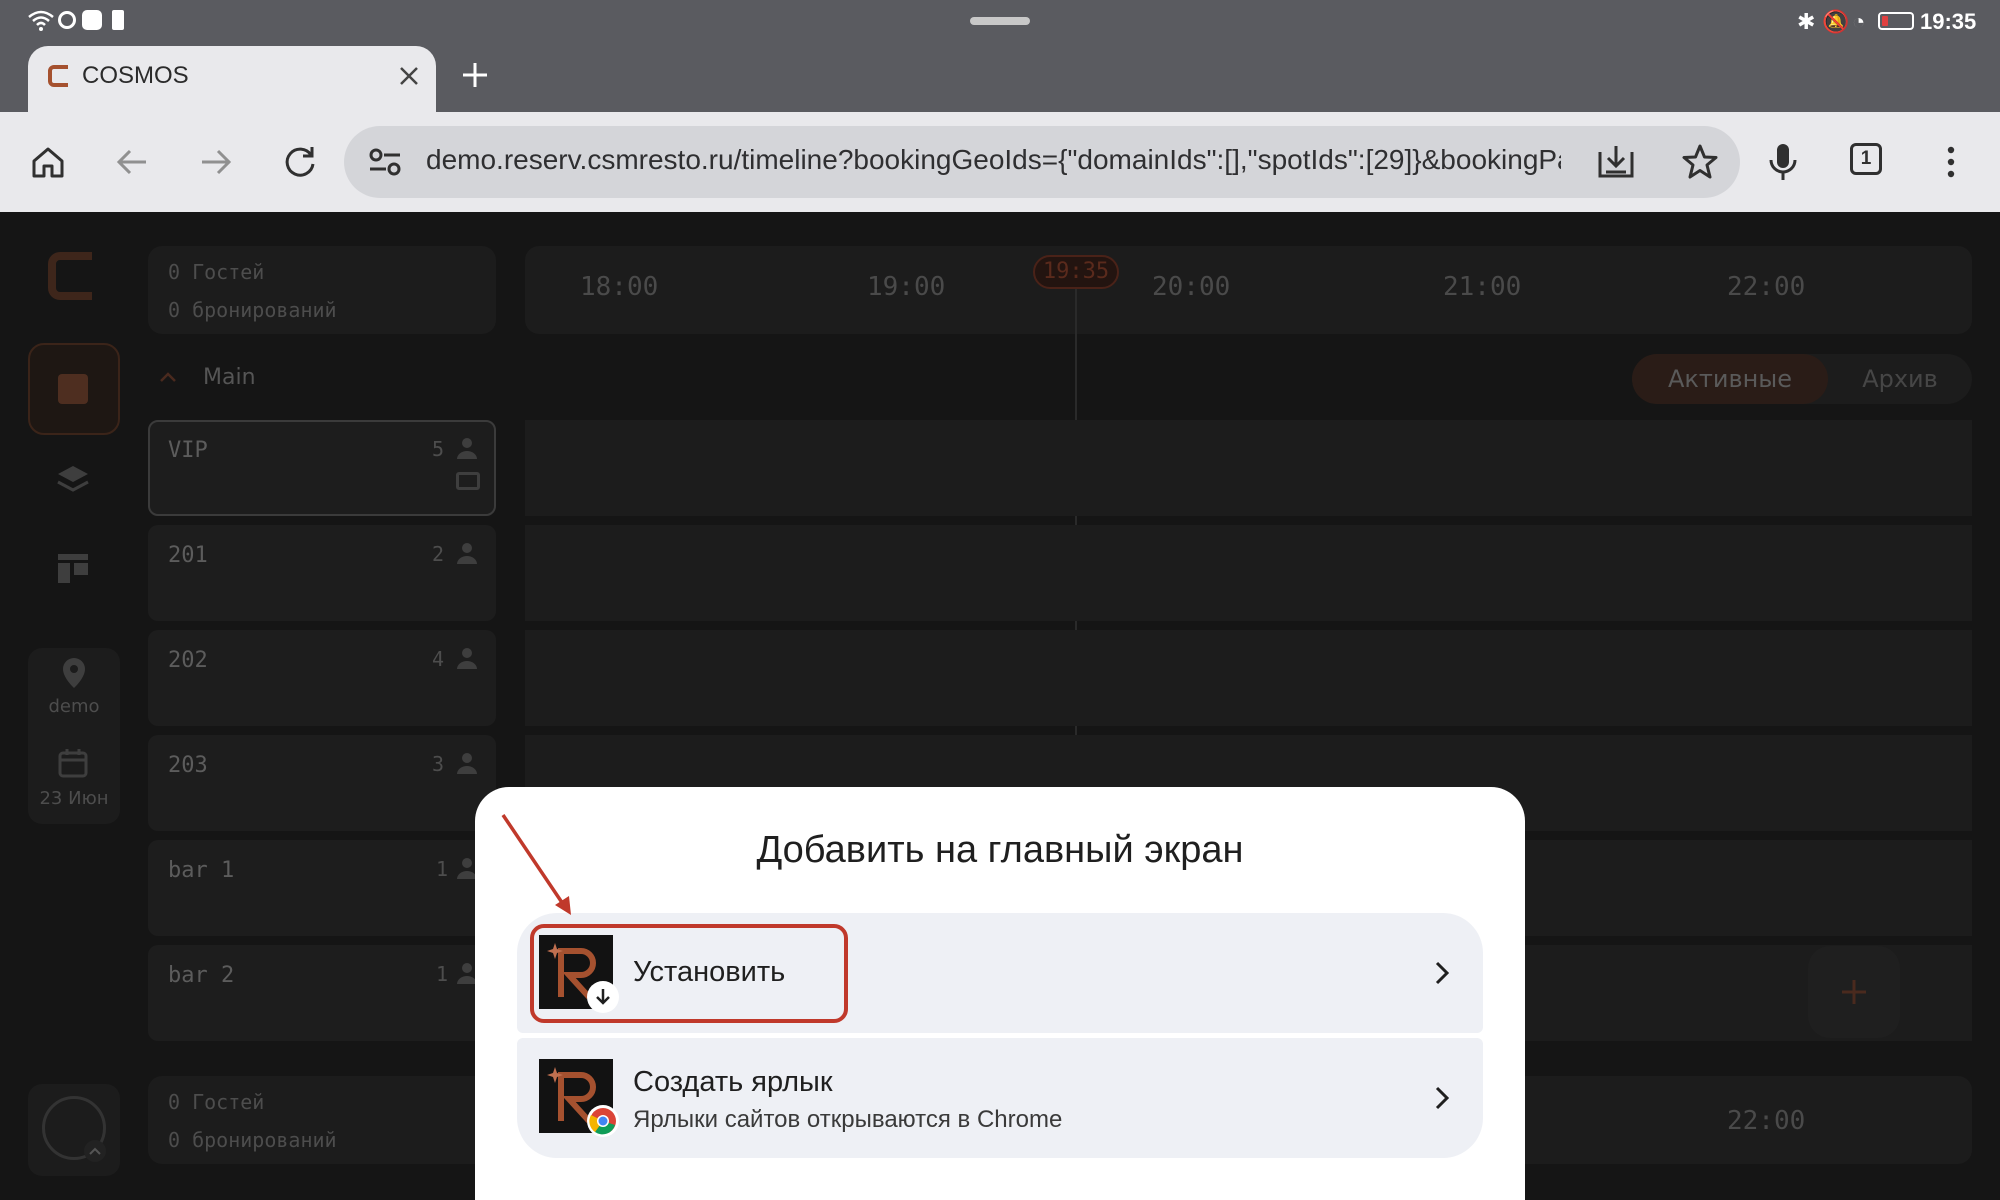 The image size is (2000, 1200). Describe the element at coordinates (41, 21) in the screenshot. I see `wifi-icon` at that location.